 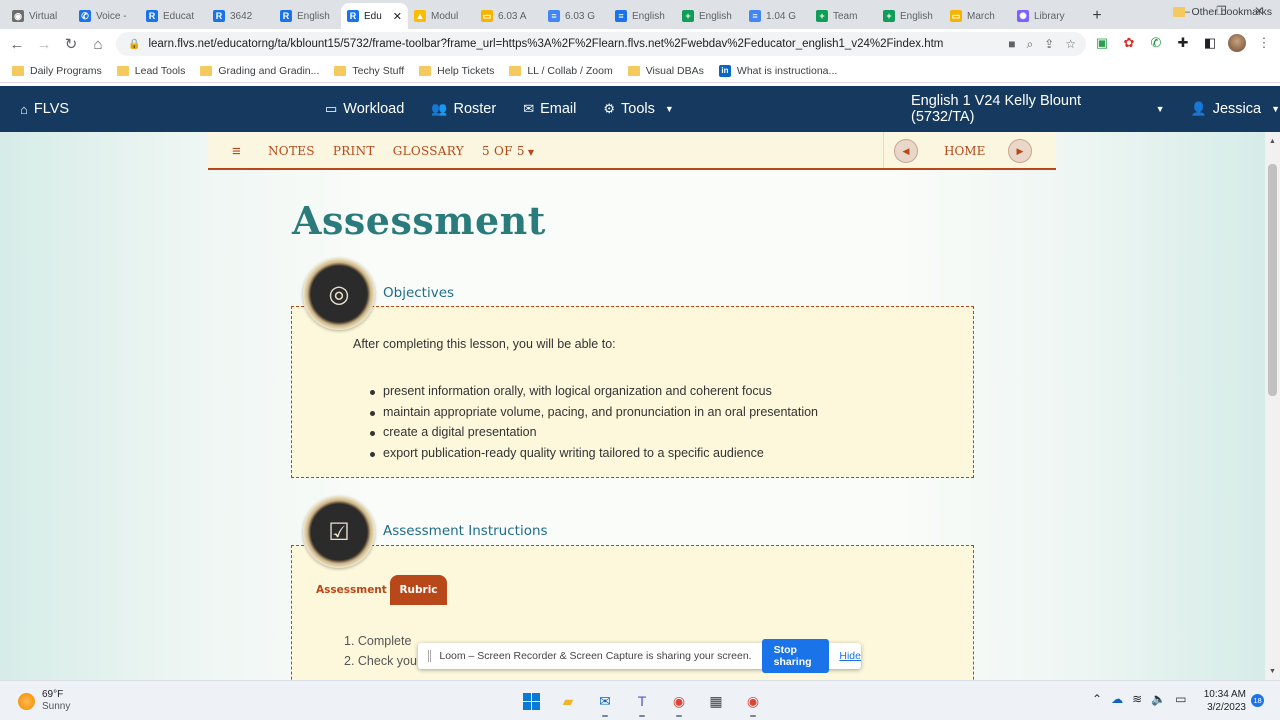 I want to click on browser-menu-icon: ⋮, so click(x=1264, y=43).